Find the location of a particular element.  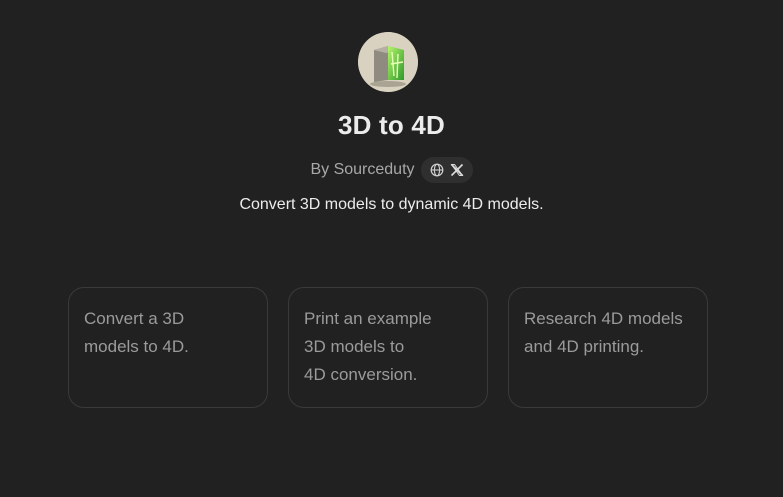

byline: By Sourceduty is located at coordinates (391, 170).